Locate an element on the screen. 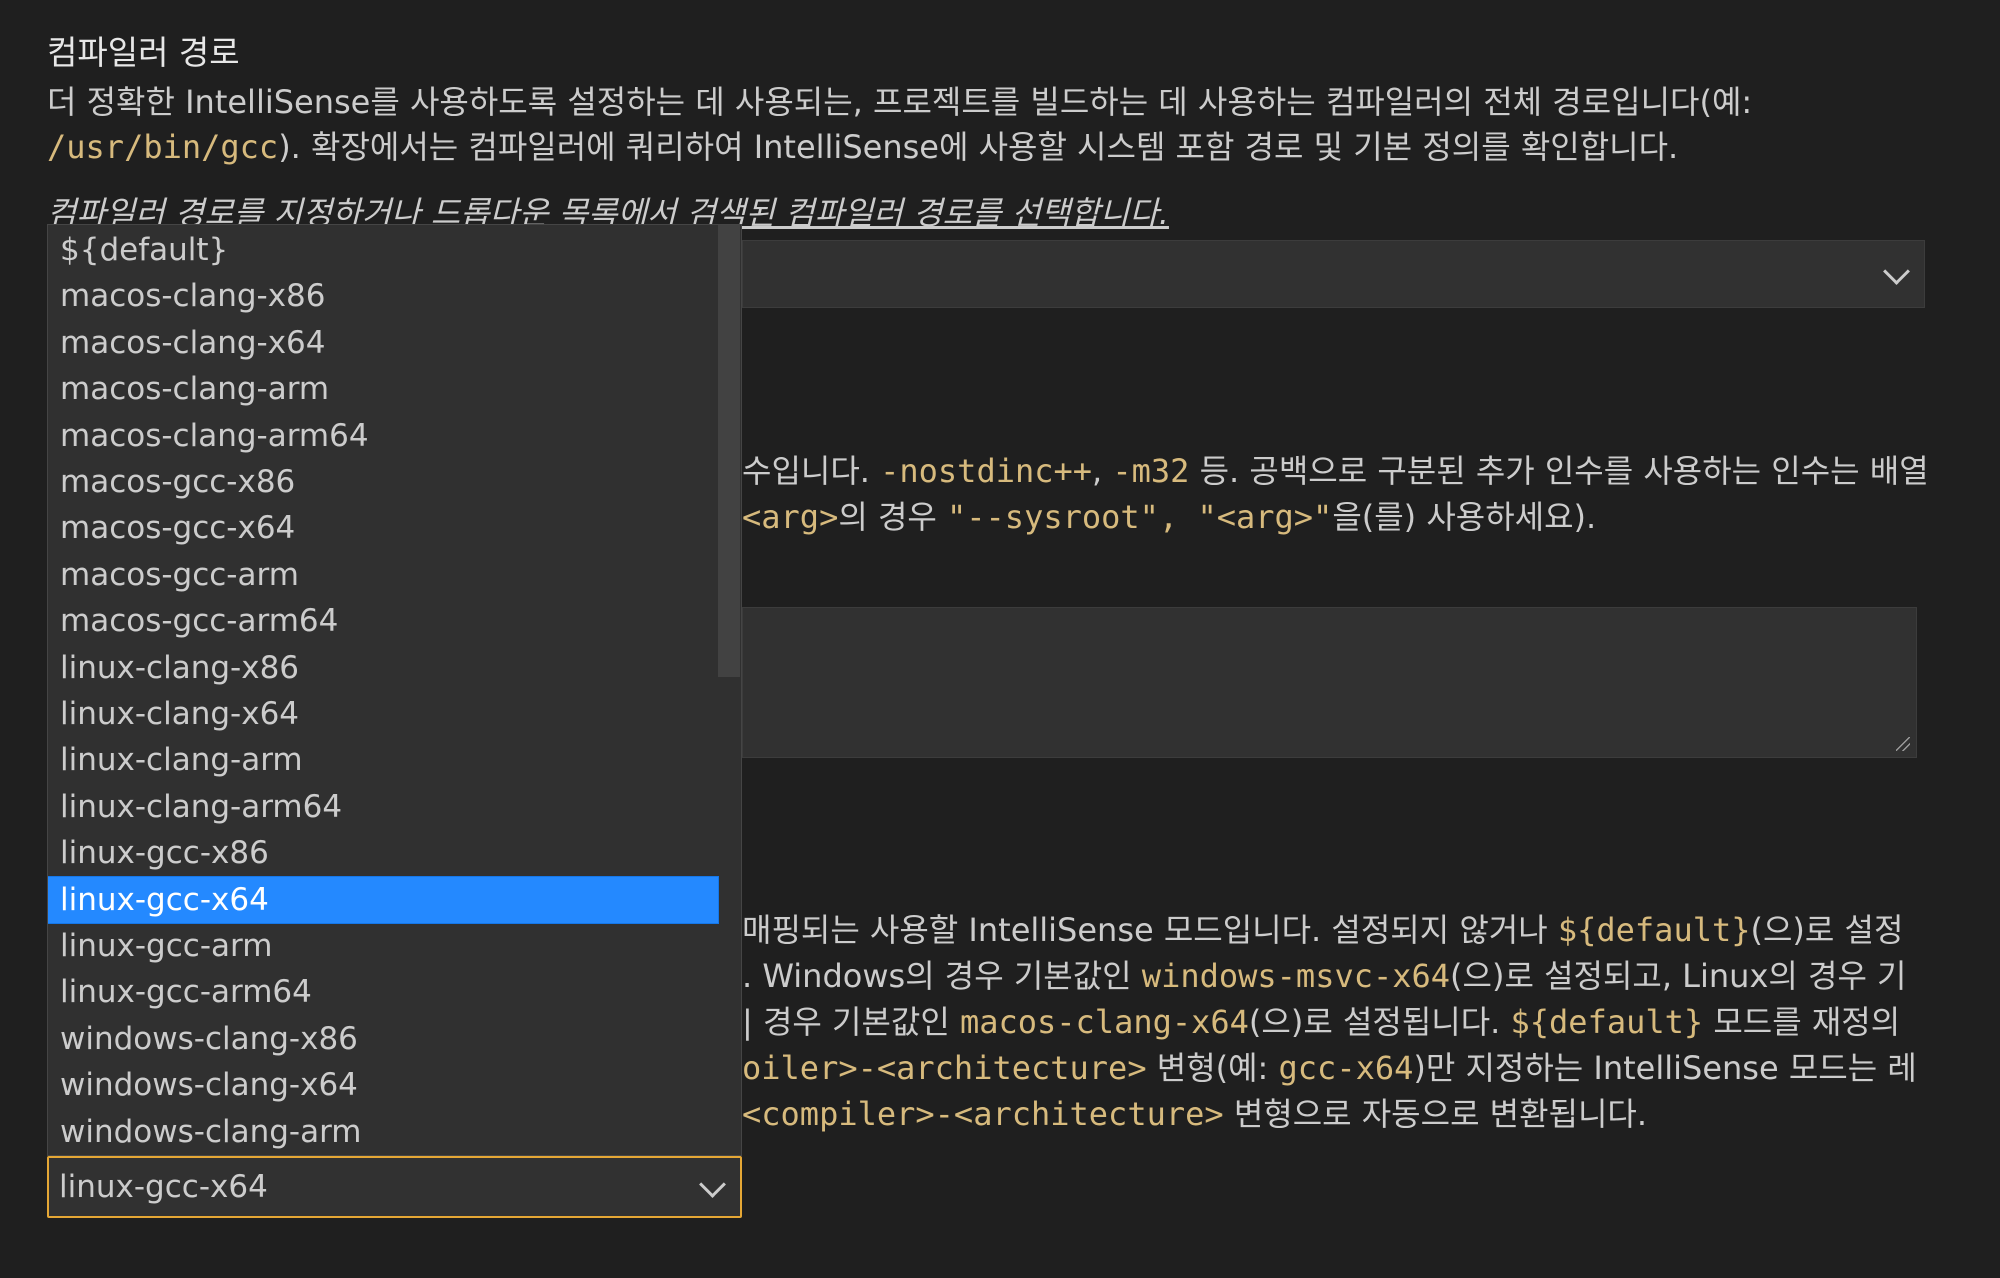 The height and width of the screenshot is (1278, 2000). compiler-path-select is located at coordinates (1333, 274).